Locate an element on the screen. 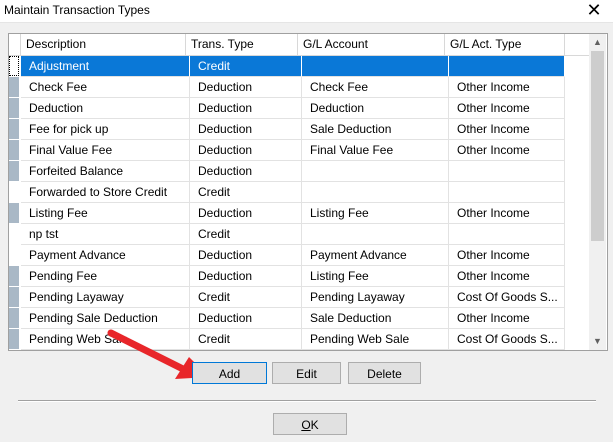 The height and width of the screenshot is (442, 613). ok-button: OK is located at coordinates (310, 424).